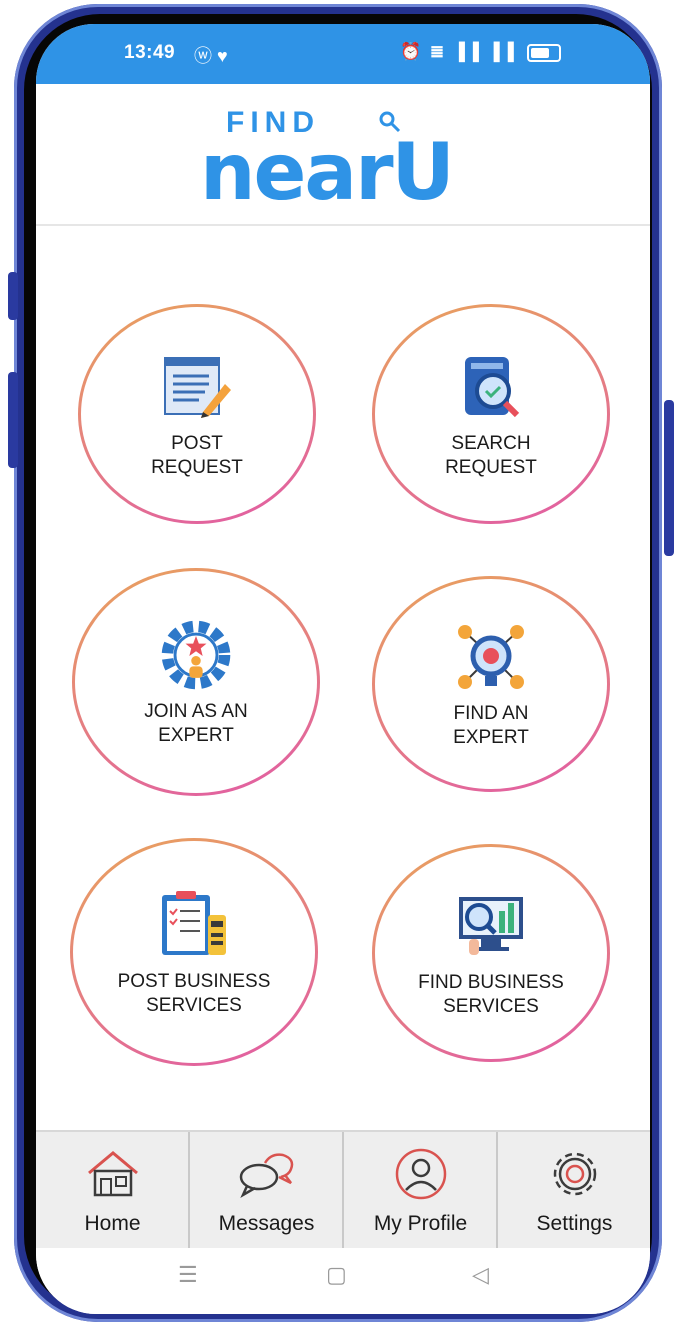 Image resolution: width=674 pixels, height=1327 pixels. Describe the element at coordinates (458, 51) in the screenshot. I see `signal-icons: ⏰ ≣ ▐▐ ▐▐` at that location.